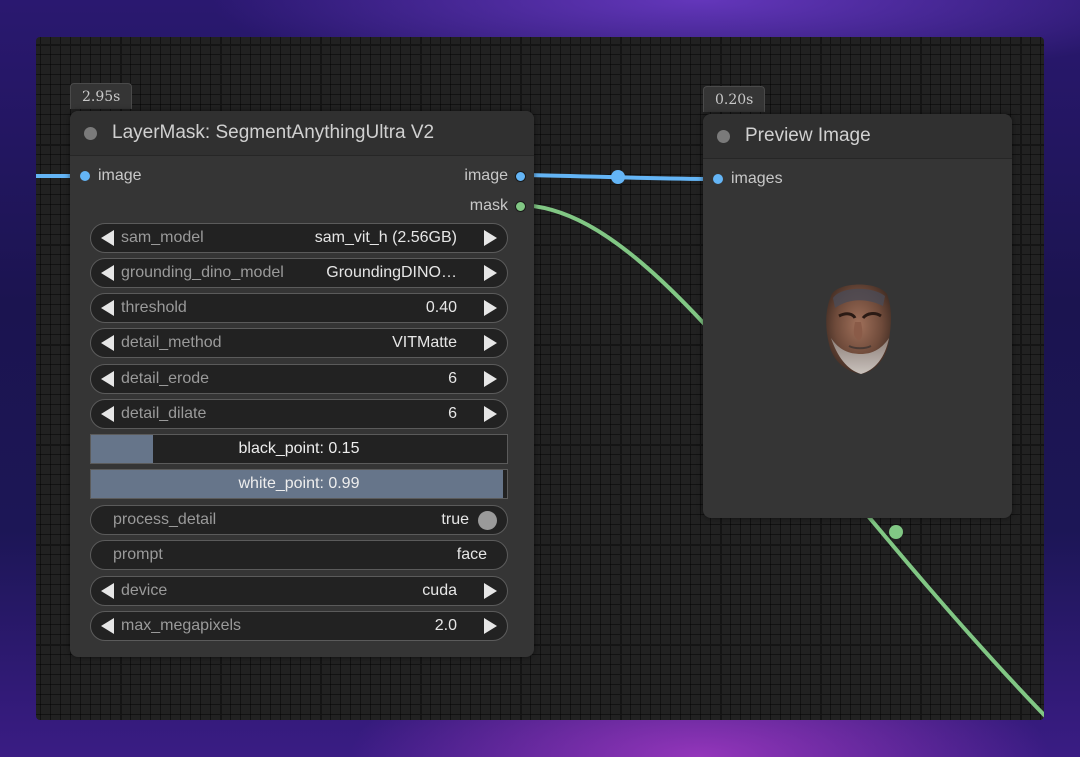 The width and height of the screenshot is (1080, 757). What do you see at coordinates (164, 413) in the screenshot?
I see `widget-name: detail_dilate` at bounding box center [164, 413].